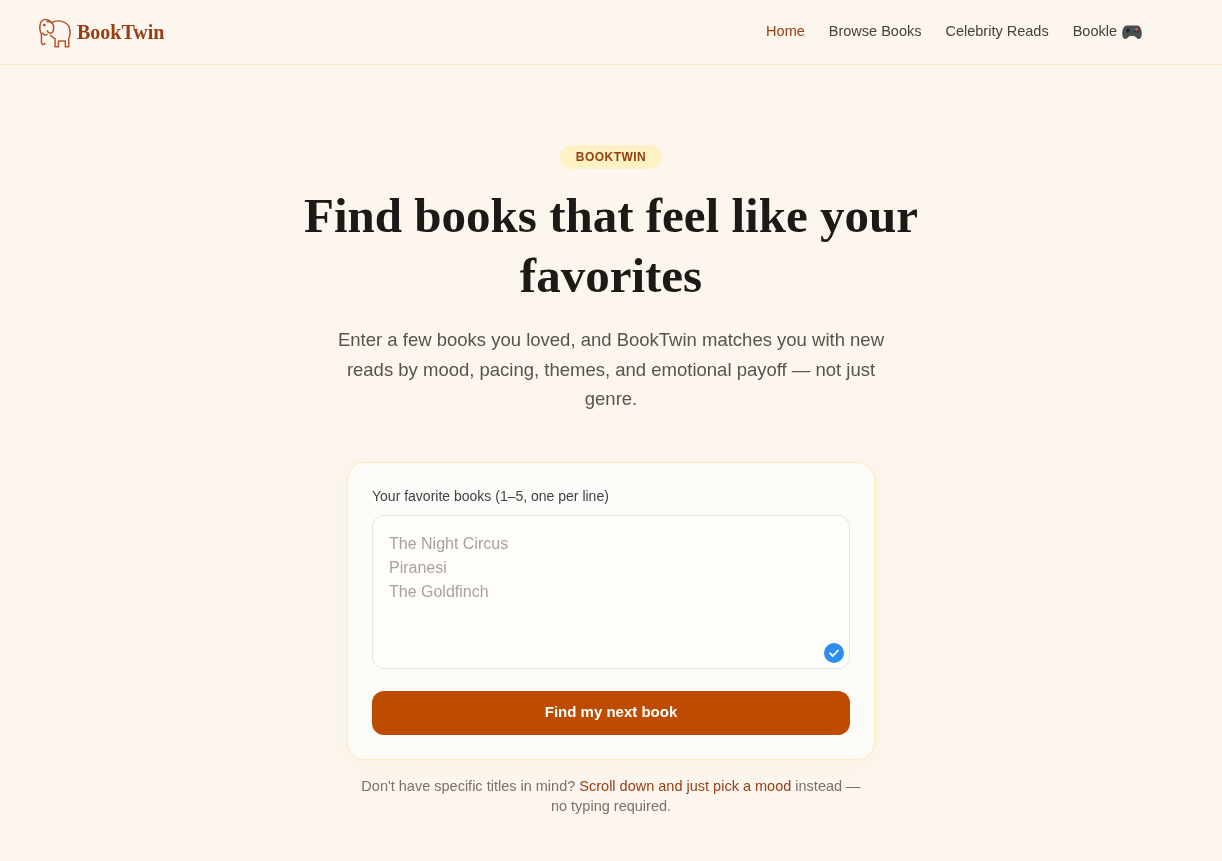  Describe the element at coordinates (611, 369) in the screenshot. I see `hero-subtitle: Enter a few books you loved, and BookTwin matches you with new reads by mood, pacing, themes, and emotional payoff — not just genre.` at that location.